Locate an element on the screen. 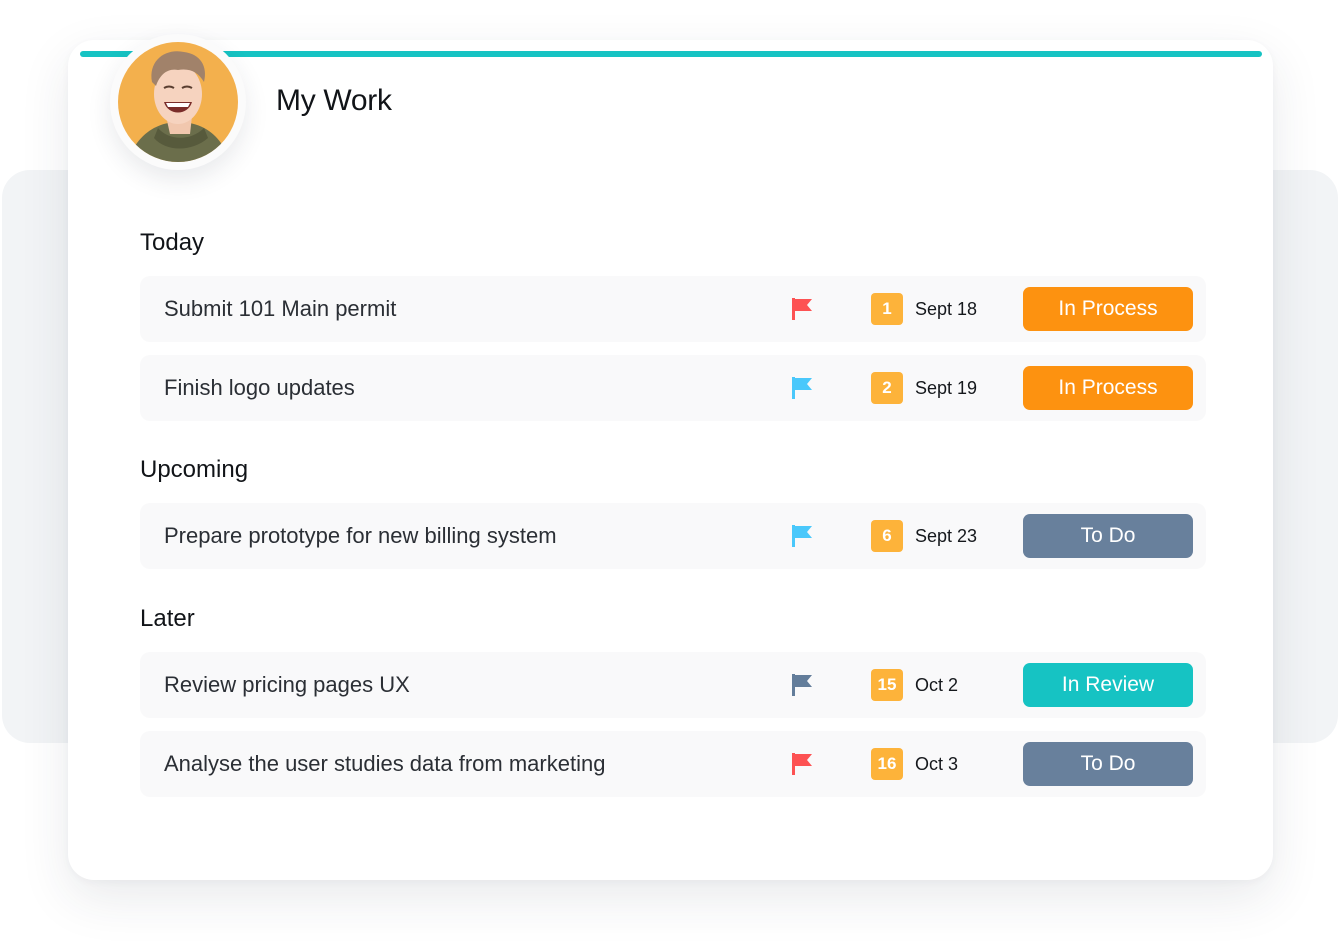  task-row: Review pricing pages UX 15 Oct 2 In Review is located at coordinates (673, 685).